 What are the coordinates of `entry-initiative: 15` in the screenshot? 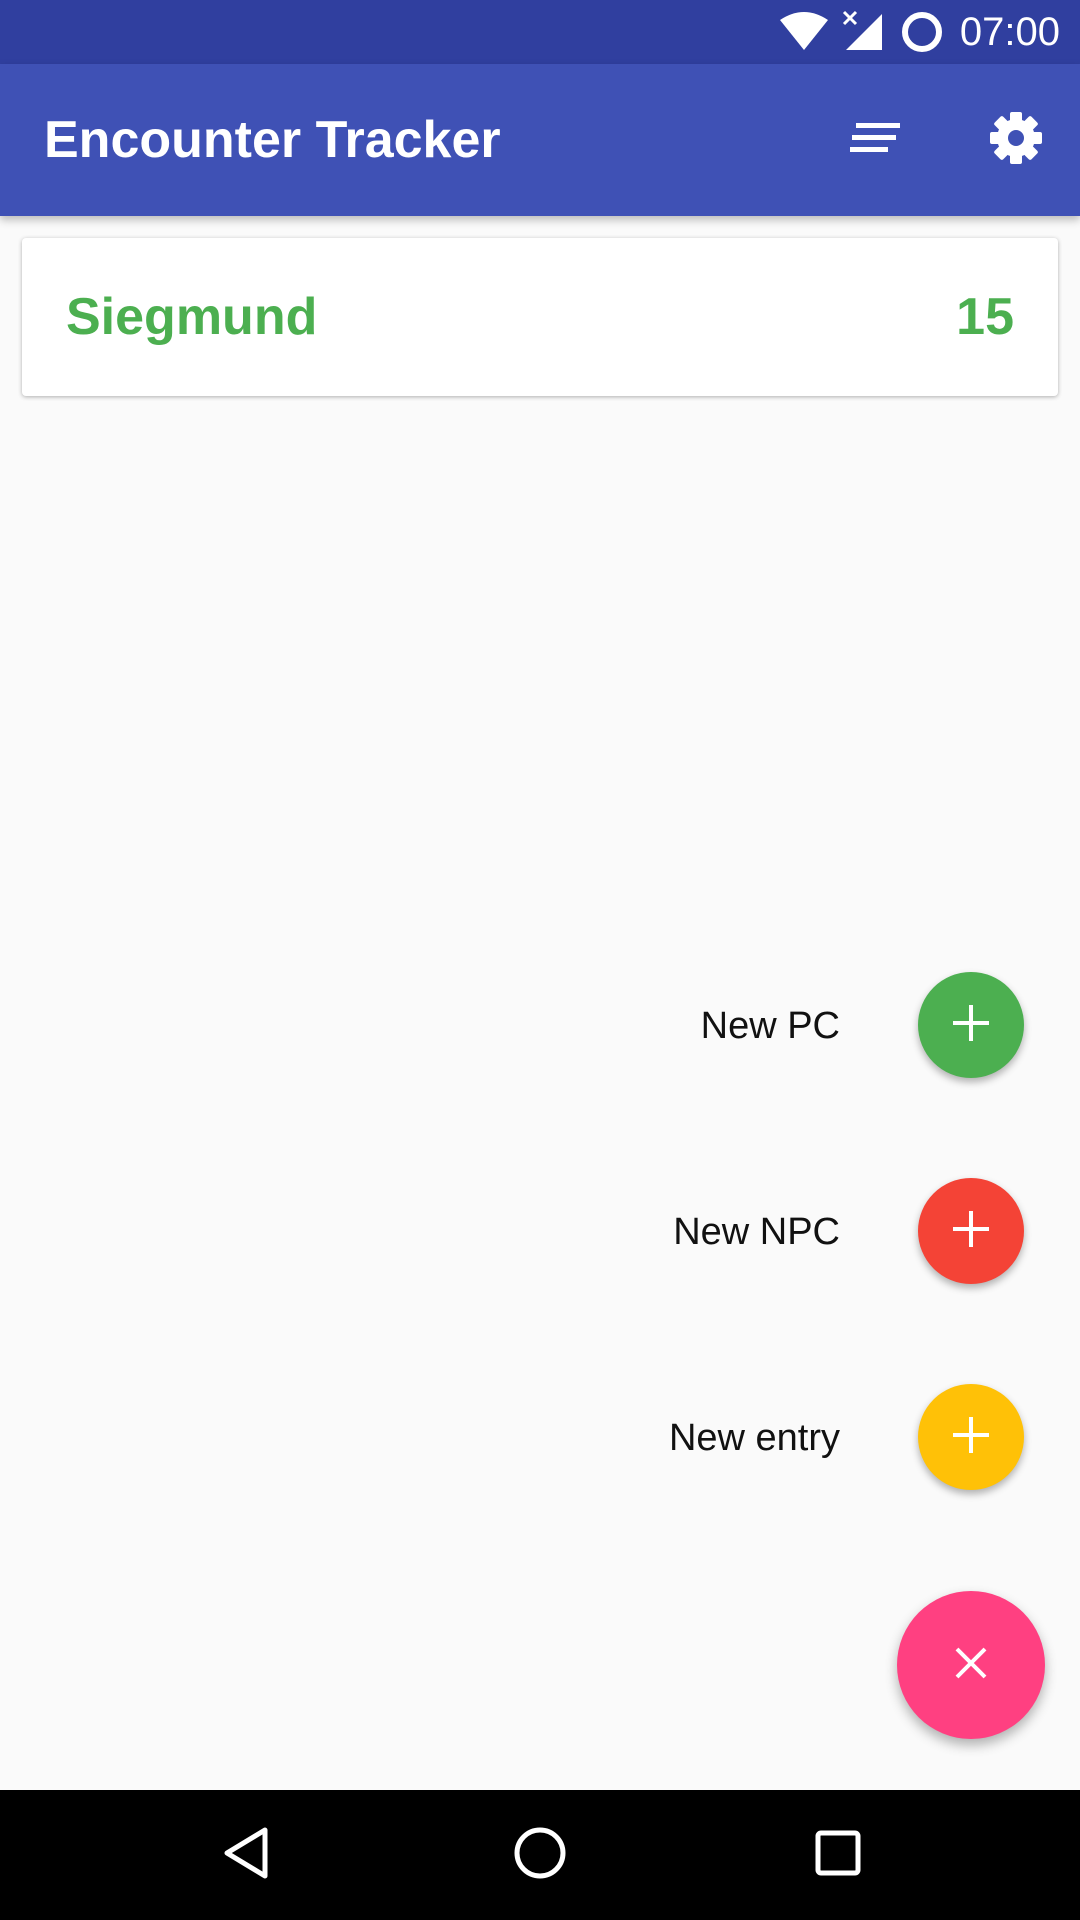 It's located at (985, 317).